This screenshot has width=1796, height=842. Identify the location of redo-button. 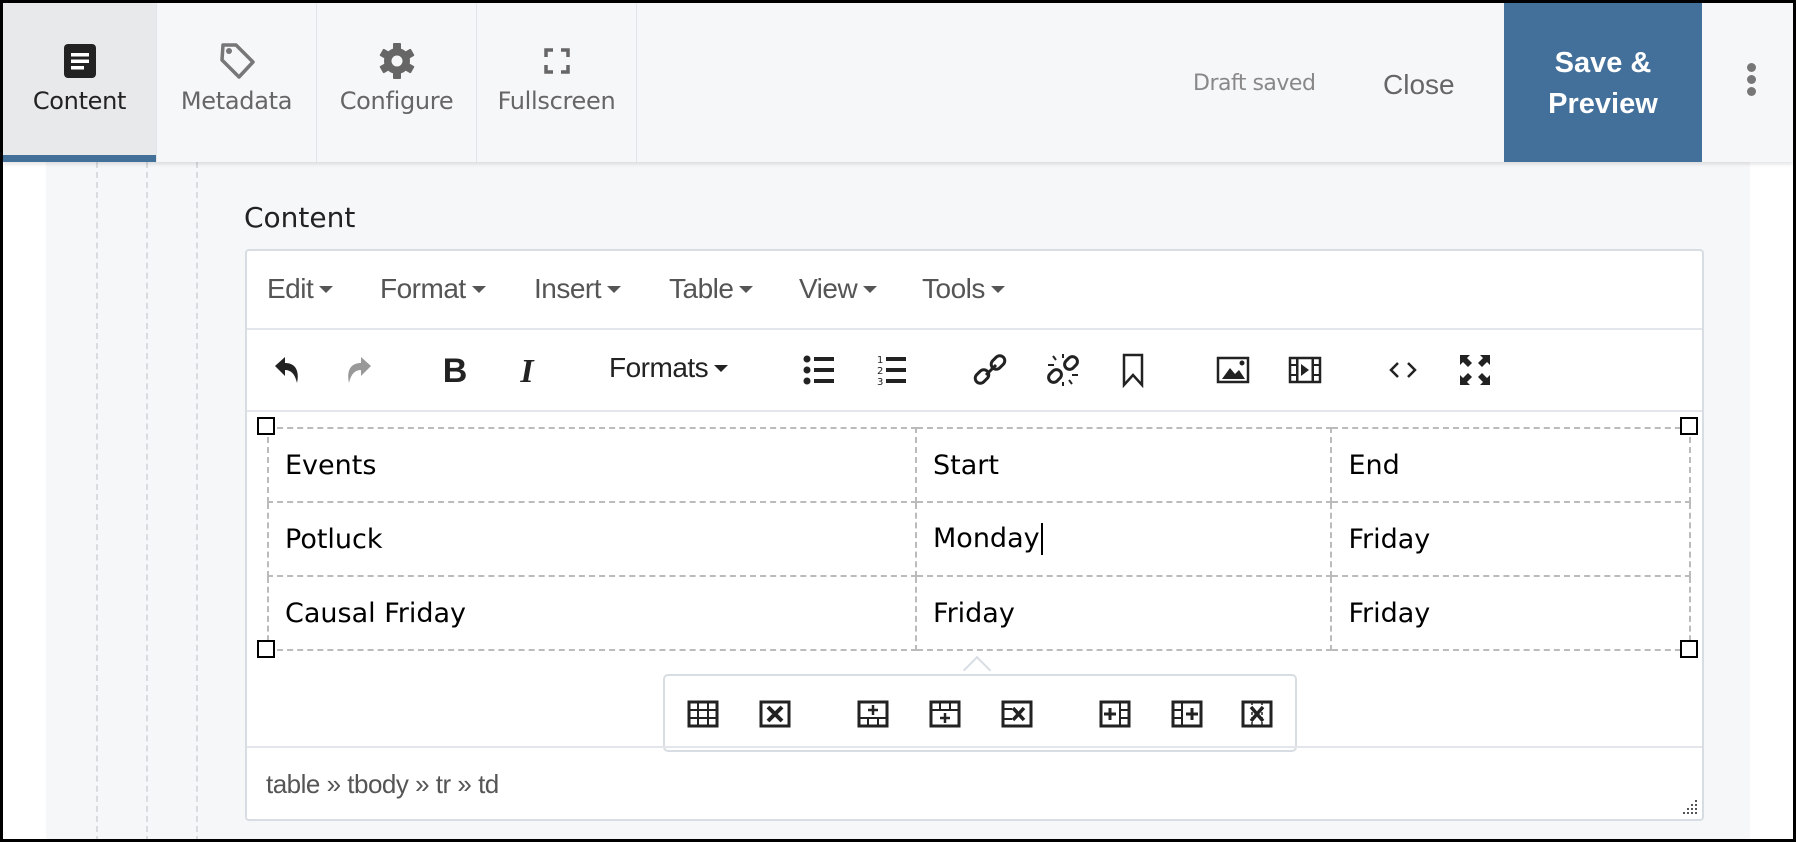
(359, 370).